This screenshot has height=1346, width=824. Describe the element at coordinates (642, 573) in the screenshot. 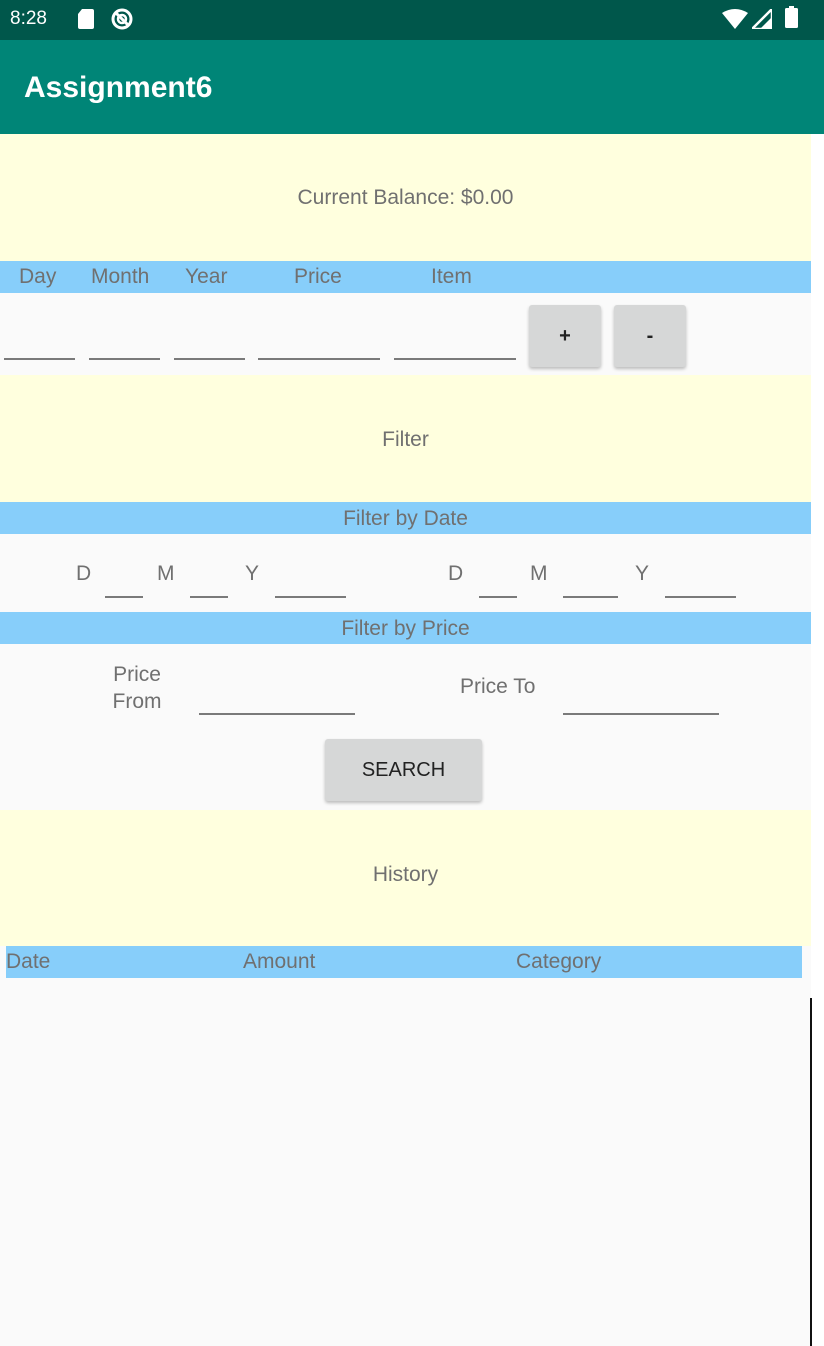

I see `to-year-label: Y` at that location.